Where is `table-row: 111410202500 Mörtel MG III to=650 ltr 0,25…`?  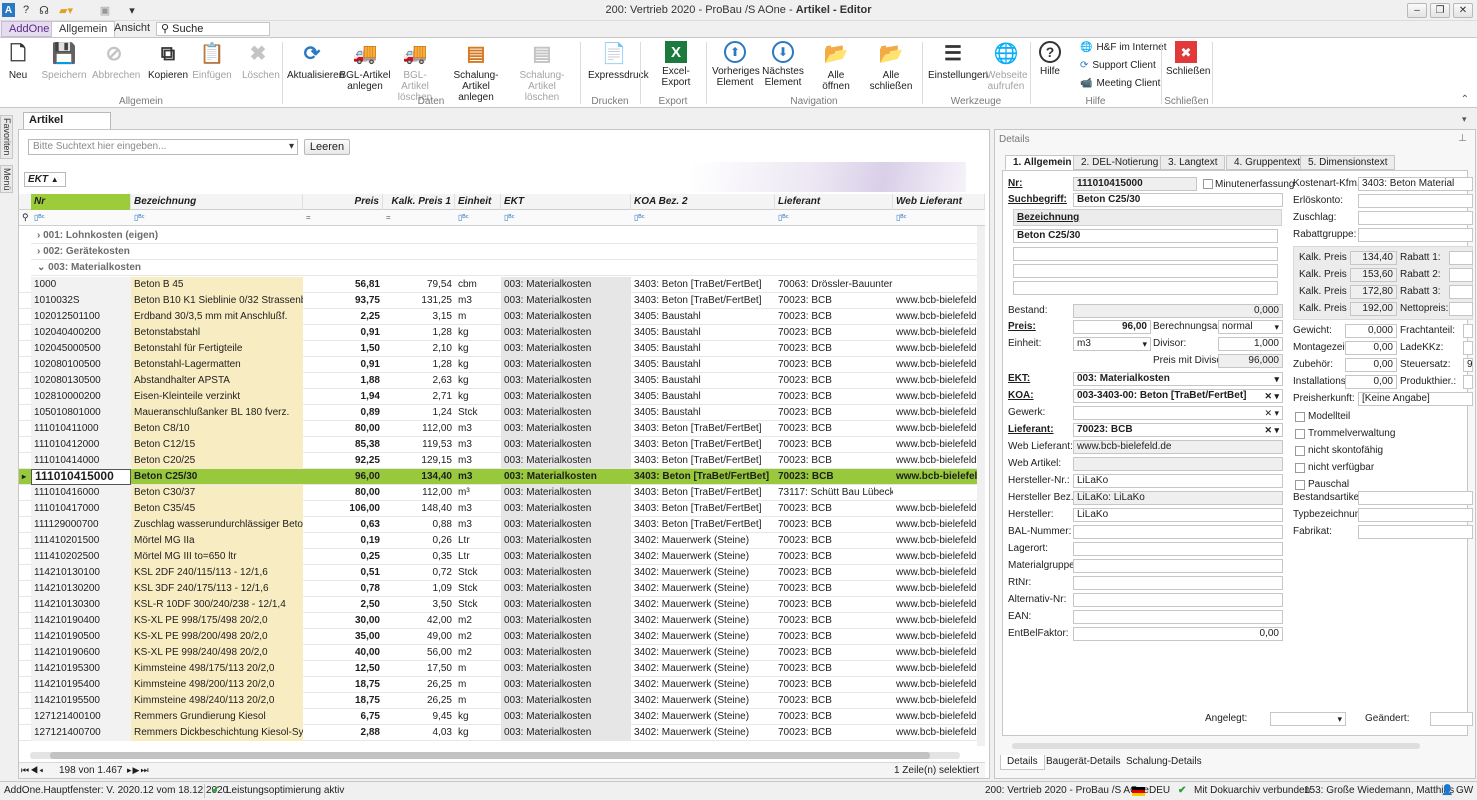
table-row: 111410202500 Mörtel MG III to=650 ltr 0,25… is located at coordinates (502, 557).